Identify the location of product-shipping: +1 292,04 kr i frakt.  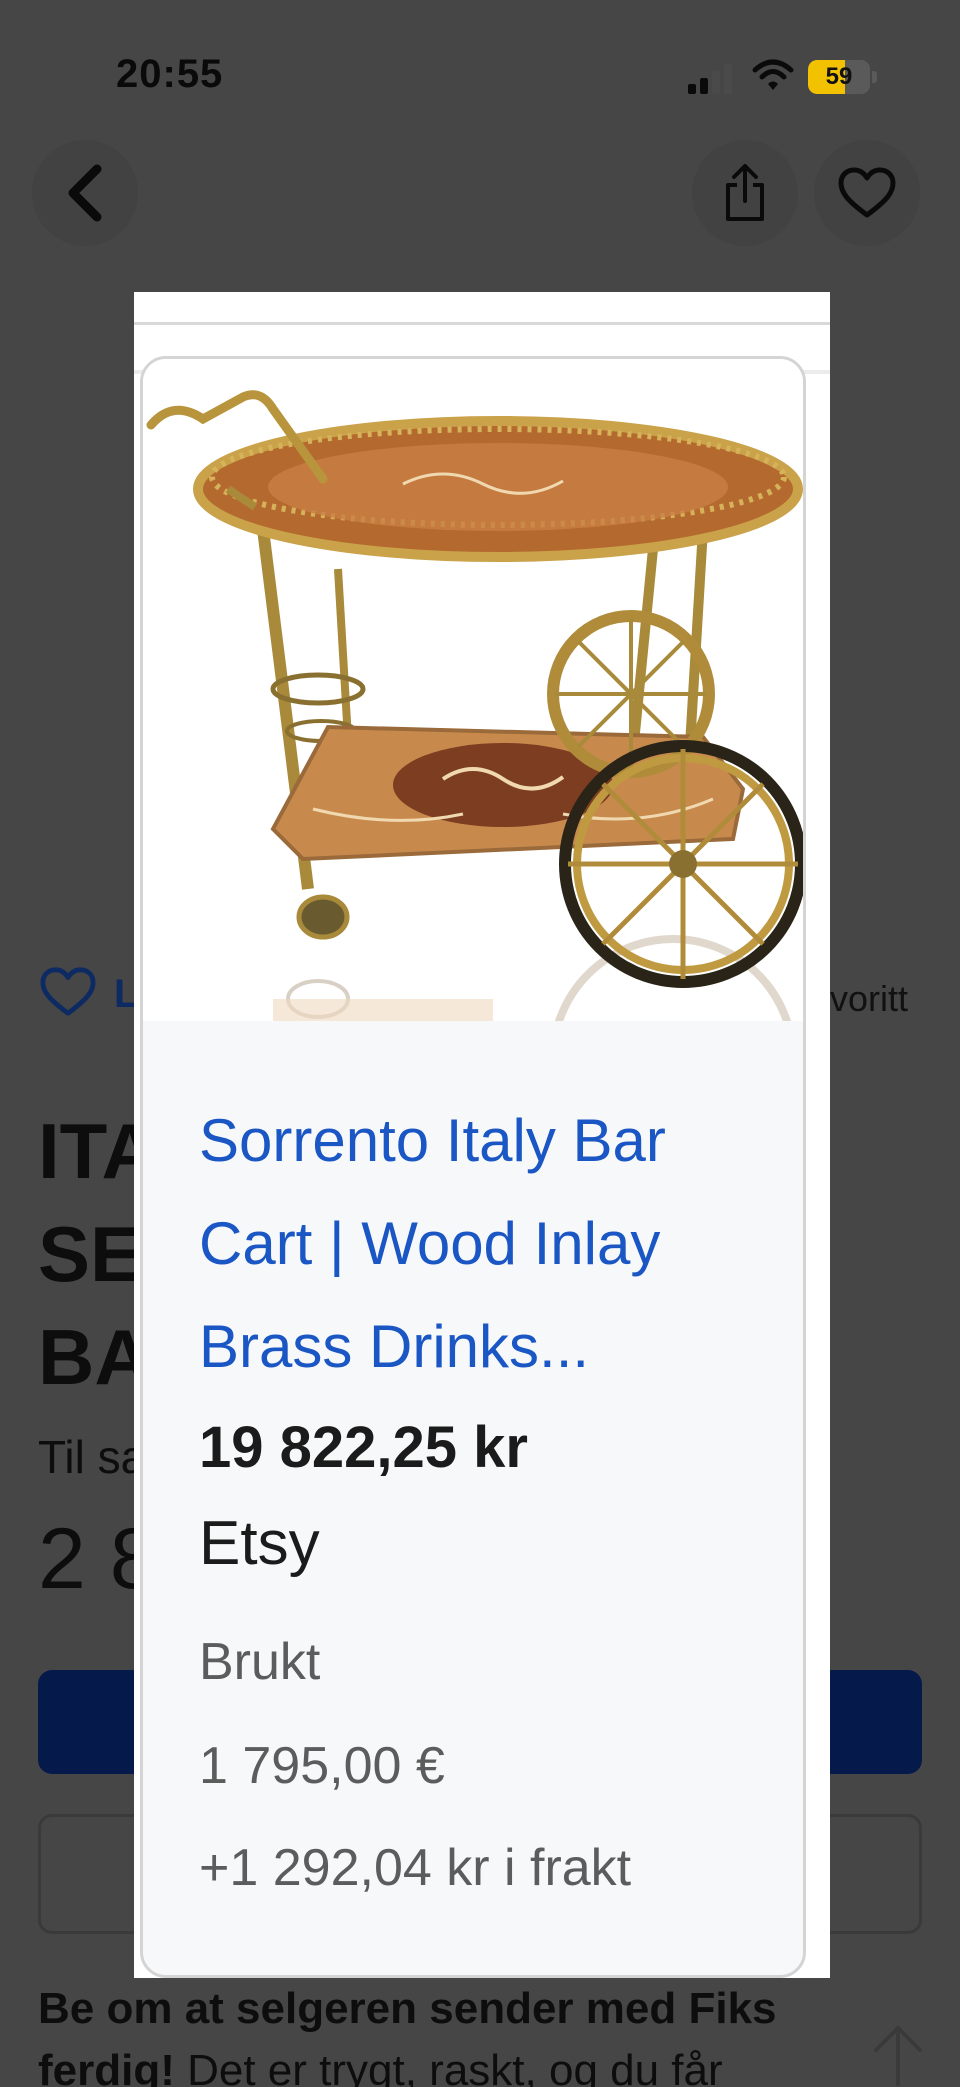
(415, 1868).